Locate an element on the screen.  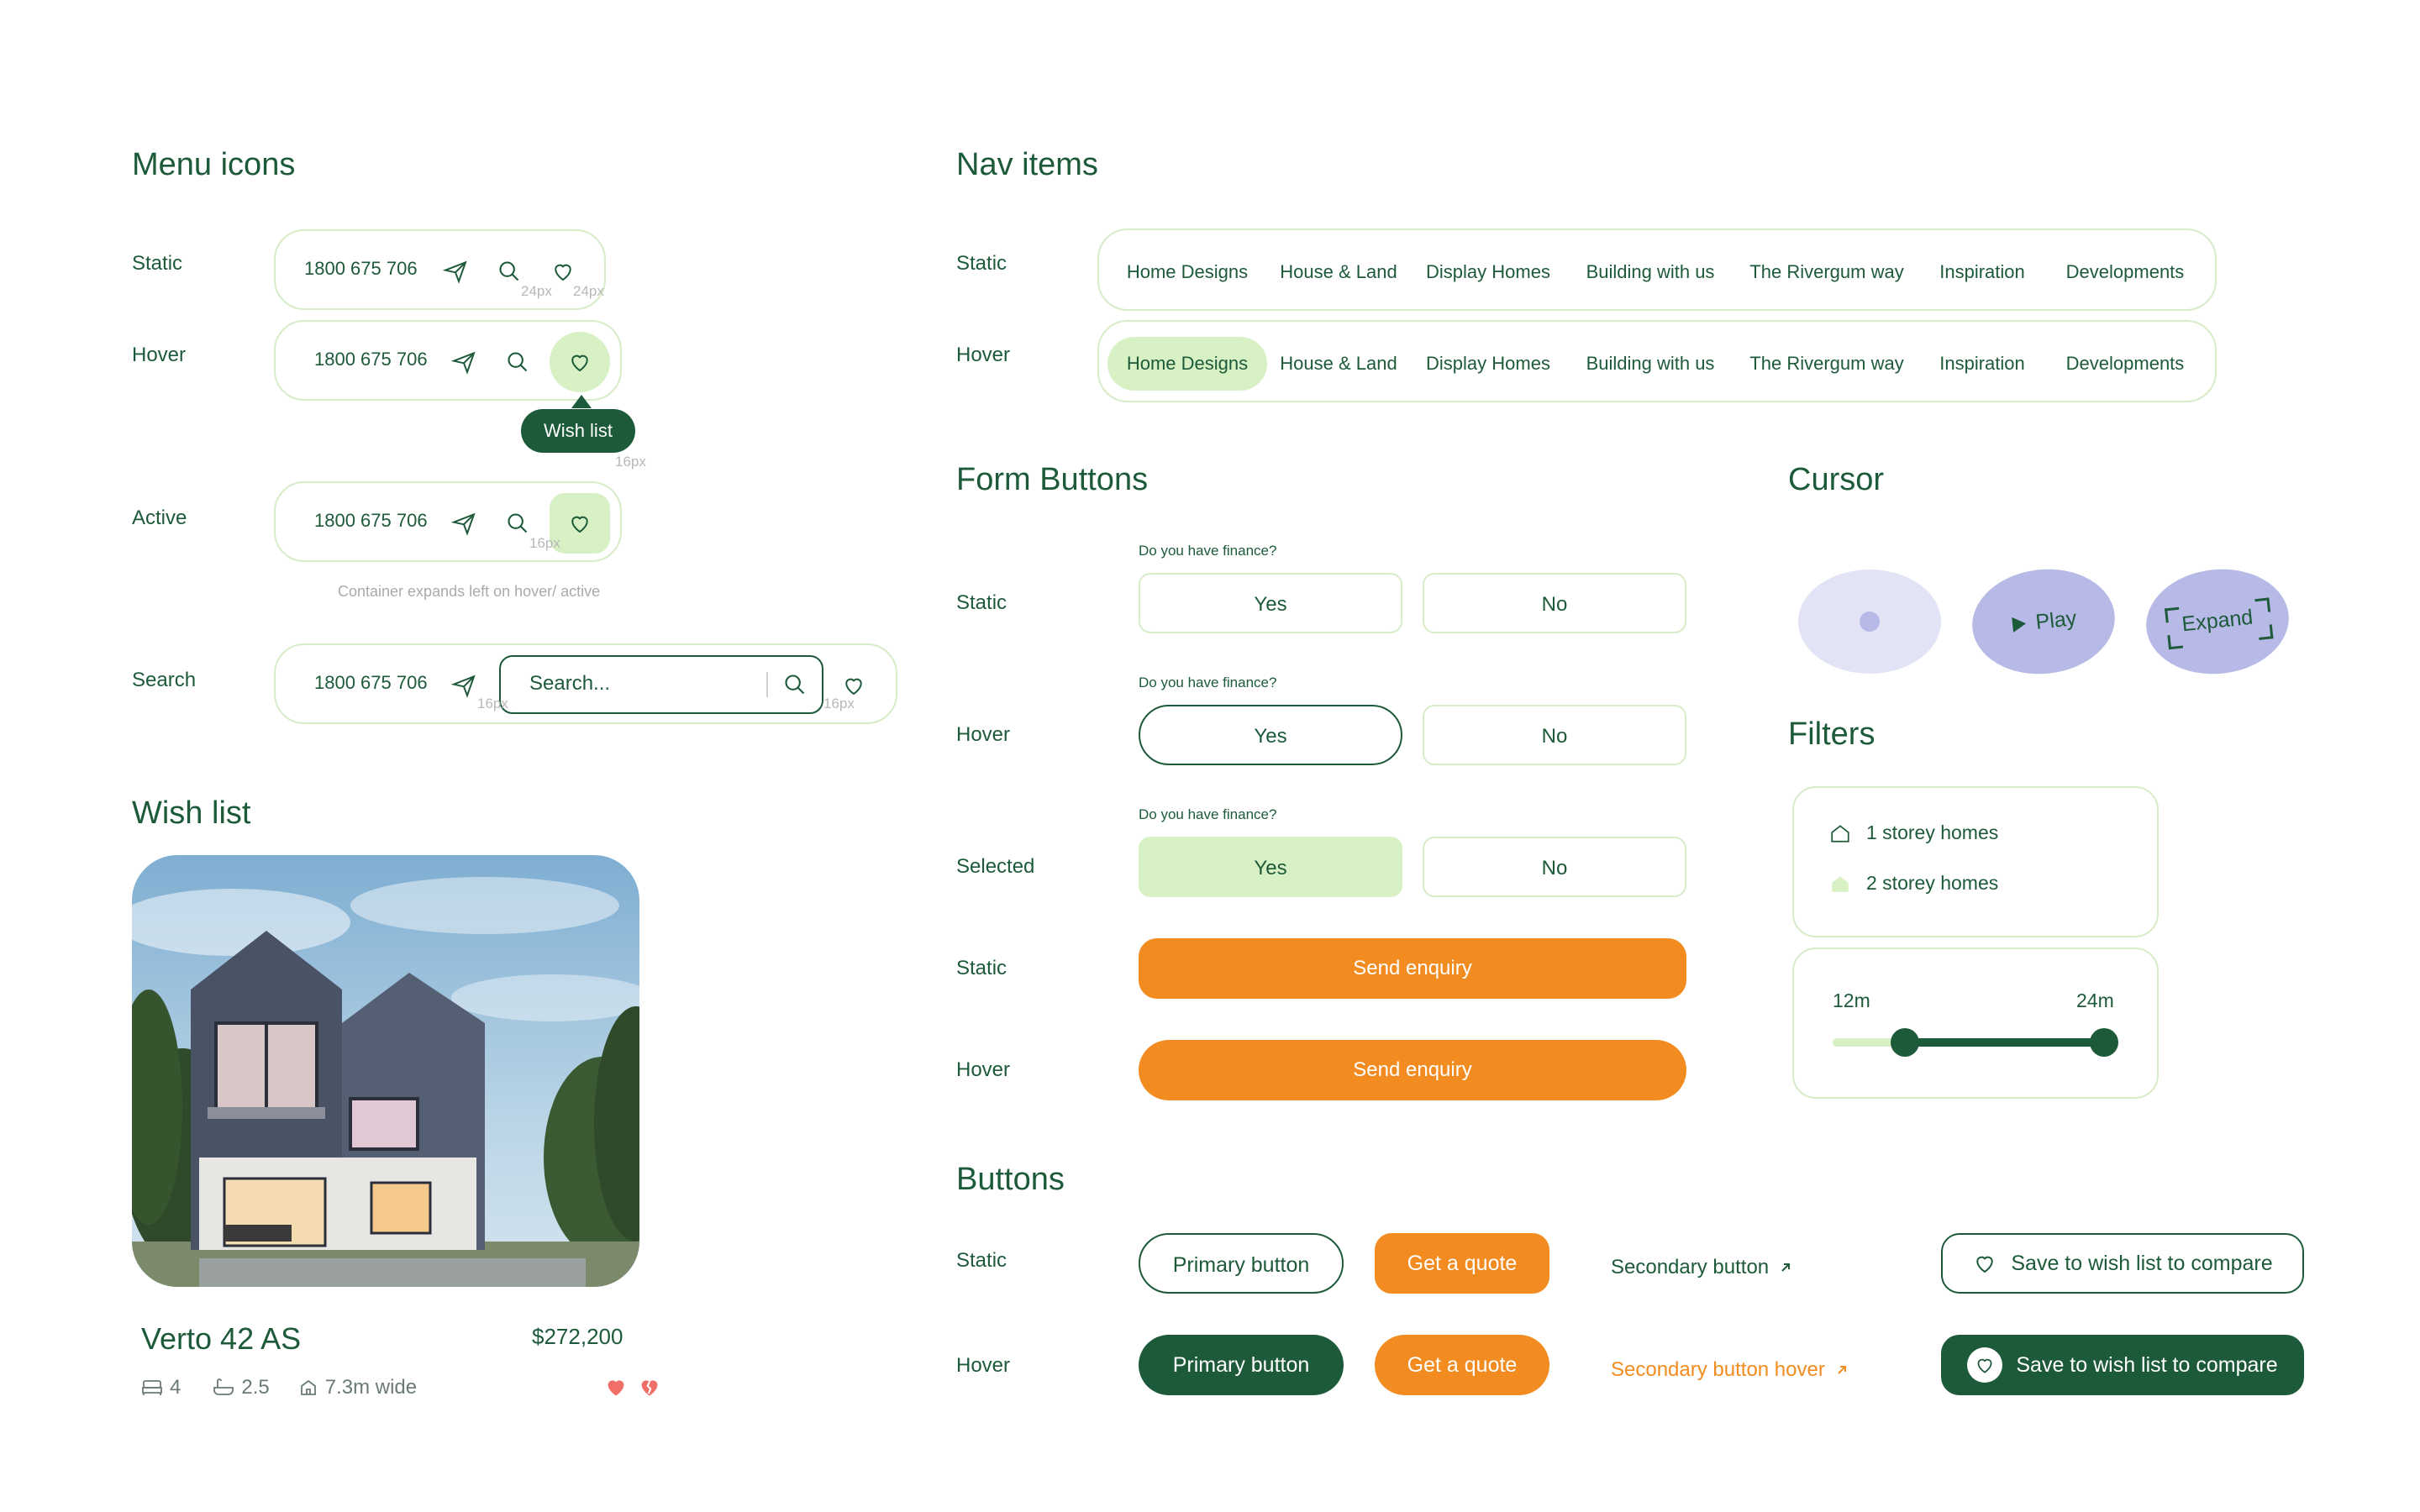
range-handle-min is located at coordinates (1905, 1042).